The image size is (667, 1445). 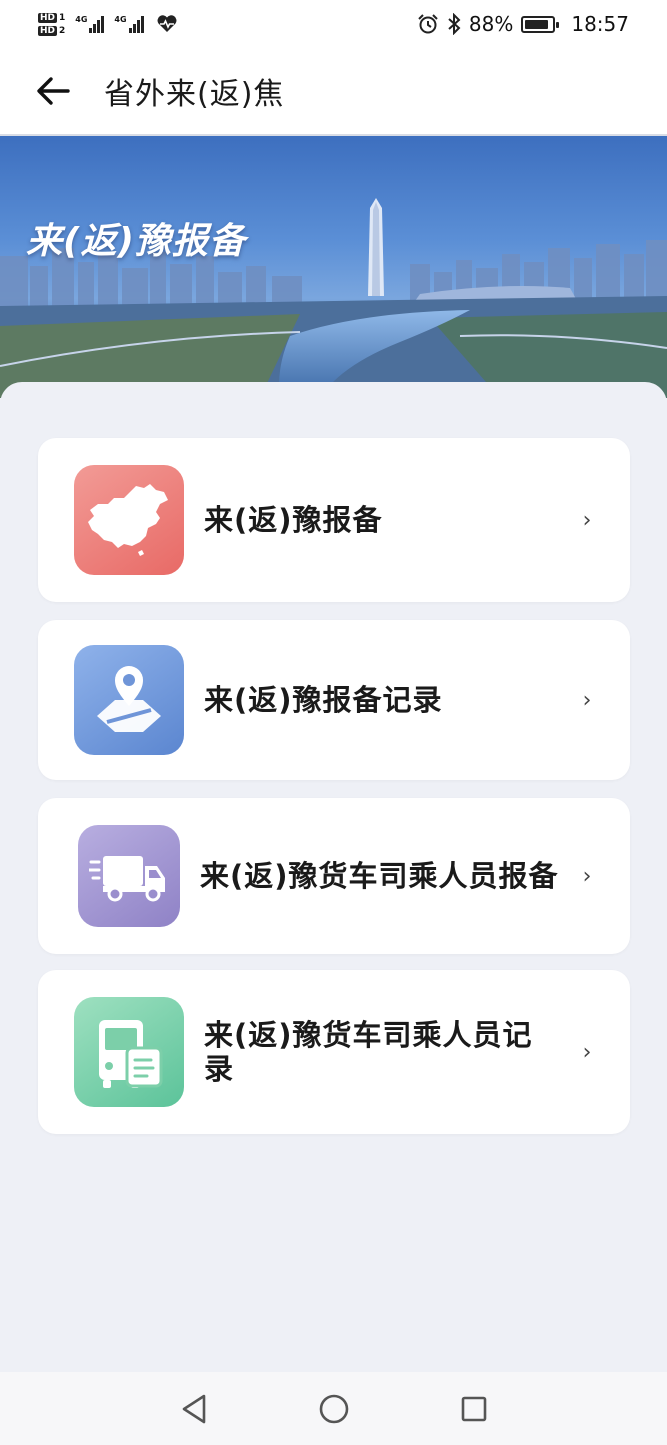 I want to click on app-header: 省外来(返)焦, so click(x=333, y=92).